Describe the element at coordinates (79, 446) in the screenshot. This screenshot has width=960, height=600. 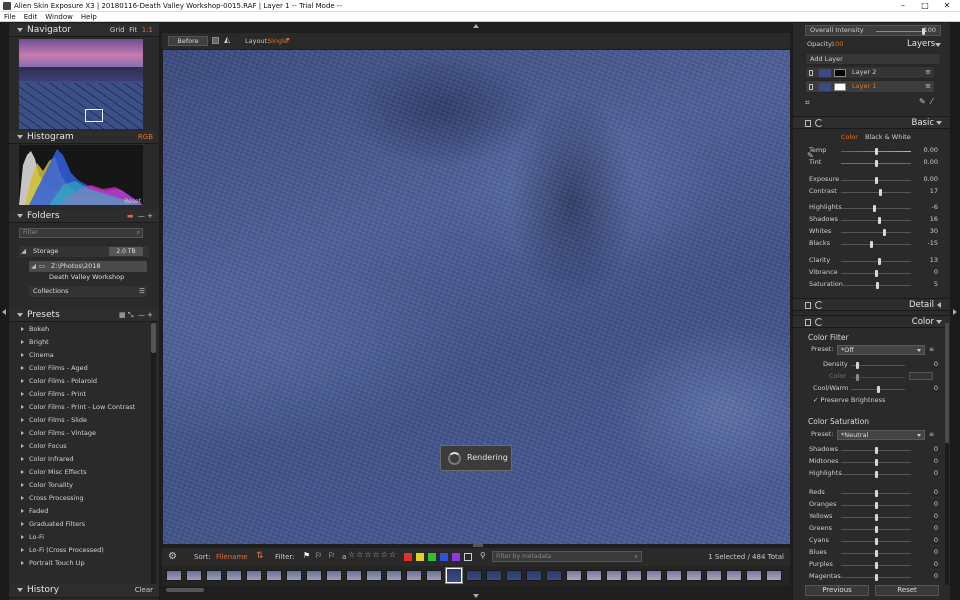
I see `preset-item: Color Focus` at that location.